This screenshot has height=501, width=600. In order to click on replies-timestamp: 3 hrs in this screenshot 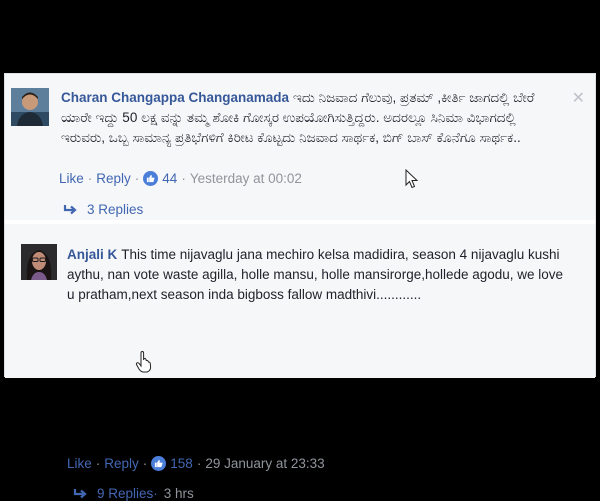, I will do `click(178, 493)`.